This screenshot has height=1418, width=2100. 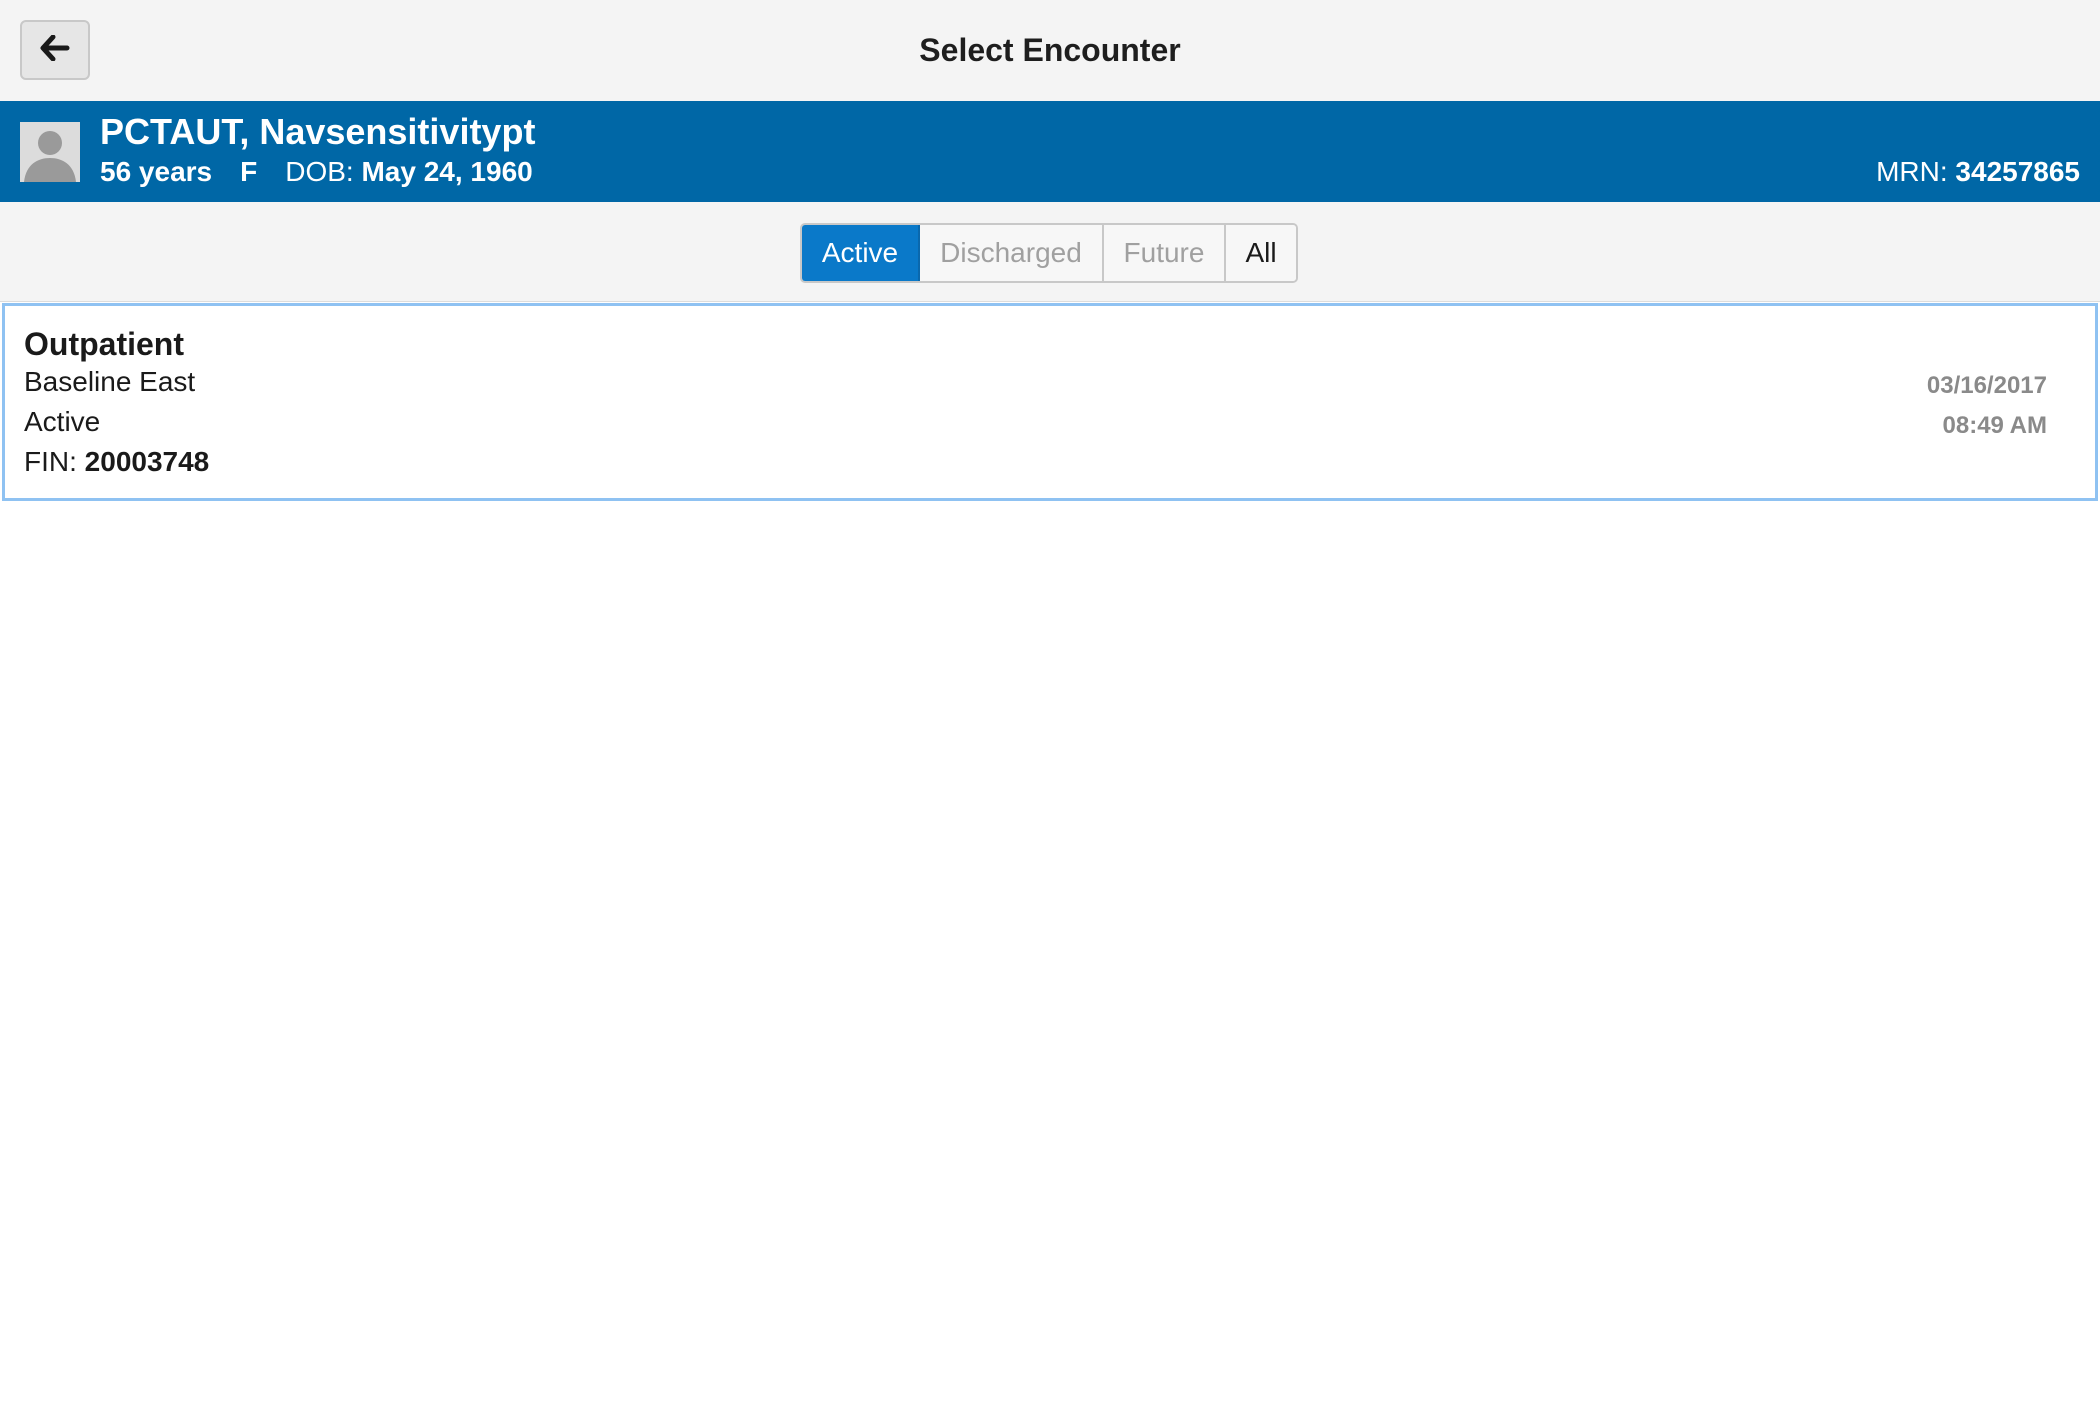 I want to click on patient-name: PCTAUT, Navsensitivitypt, so click(x=318, y=131).